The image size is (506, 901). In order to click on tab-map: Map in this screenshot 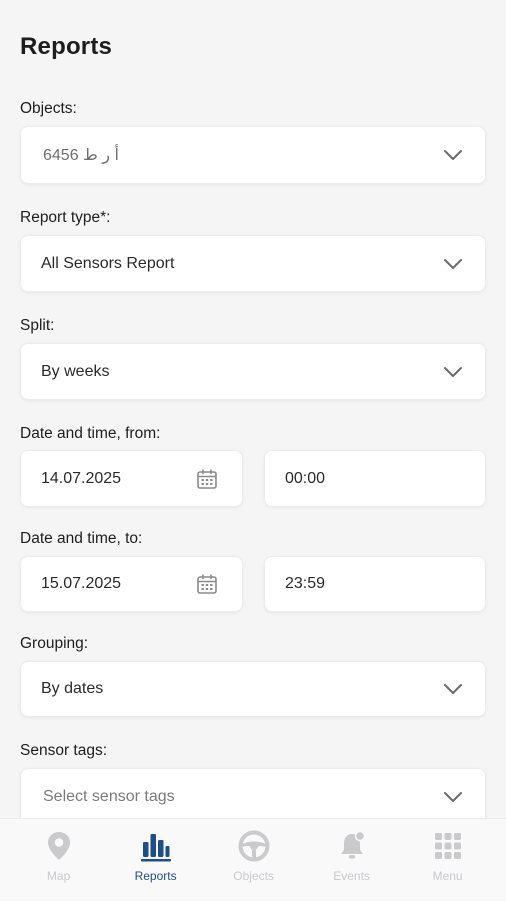, I will do `click(58, 860)`.